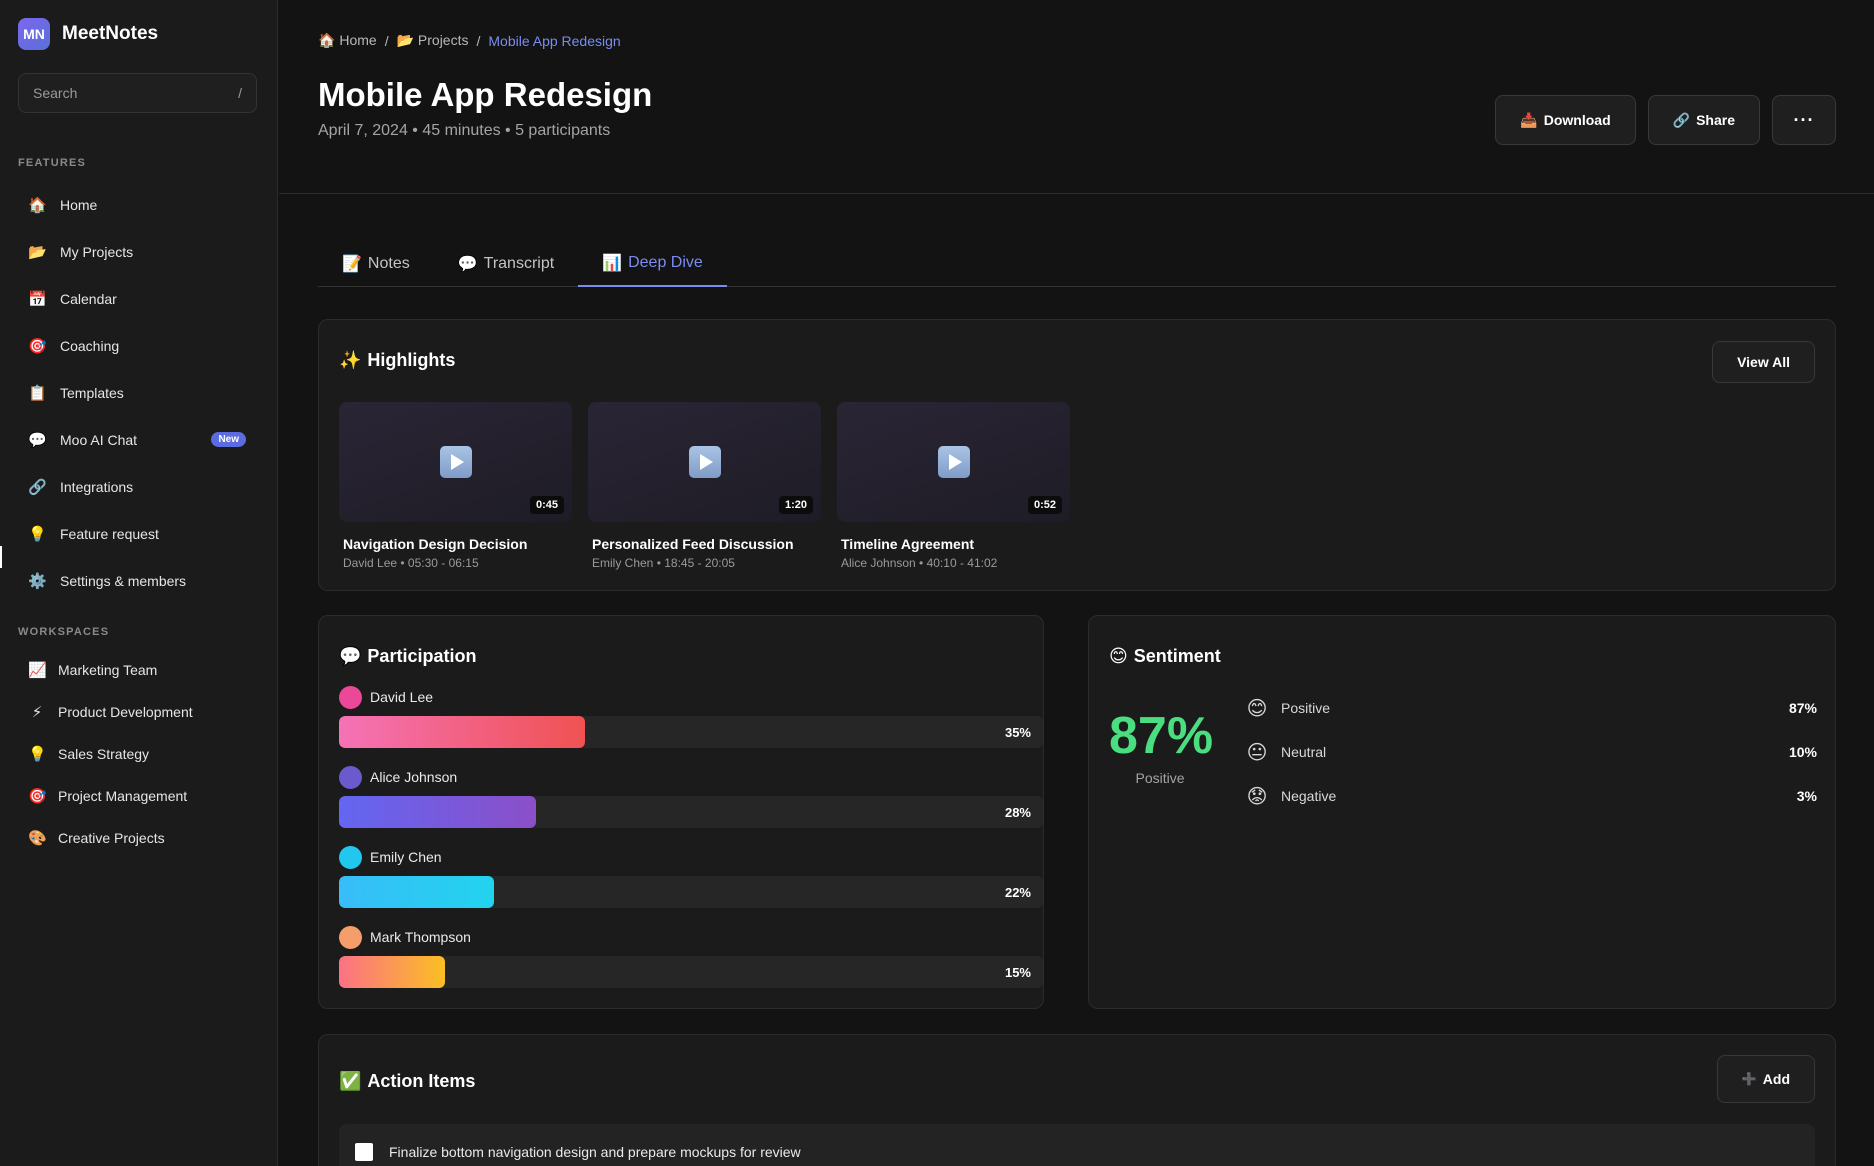 Image resolution: width=1874 pixels, height=1166 pixels. What do you see at coordinates (350, 1081) in the screenshot?
I see `check-mark-icon: ✅` at bounding box center [350, 1081].